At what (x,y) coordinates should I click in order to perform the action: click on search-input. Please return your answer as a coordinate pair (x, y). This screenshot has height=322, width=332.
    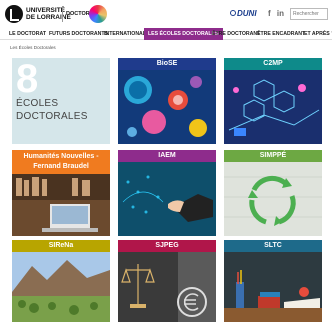
    Looking at the image, I should click on (309, 14).